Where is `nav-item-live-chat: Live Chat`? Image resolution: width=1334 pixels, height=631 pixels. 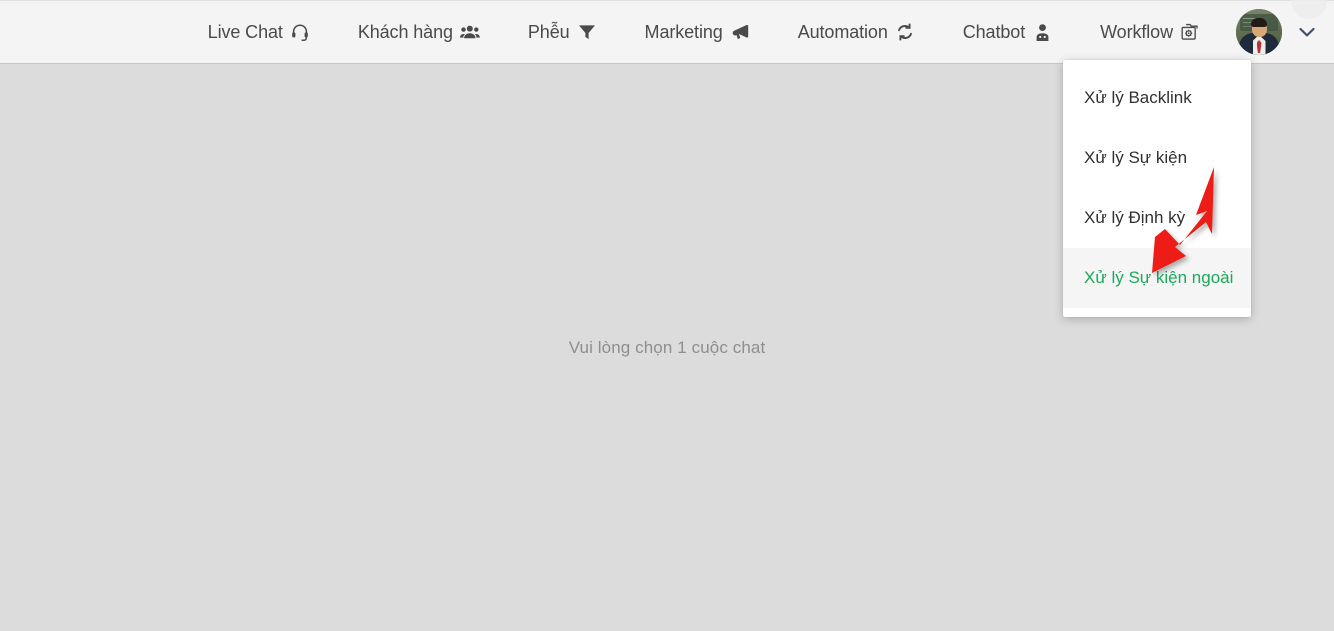 nav-item-live-chat: Live Chat is located at coordinates (259, 32).